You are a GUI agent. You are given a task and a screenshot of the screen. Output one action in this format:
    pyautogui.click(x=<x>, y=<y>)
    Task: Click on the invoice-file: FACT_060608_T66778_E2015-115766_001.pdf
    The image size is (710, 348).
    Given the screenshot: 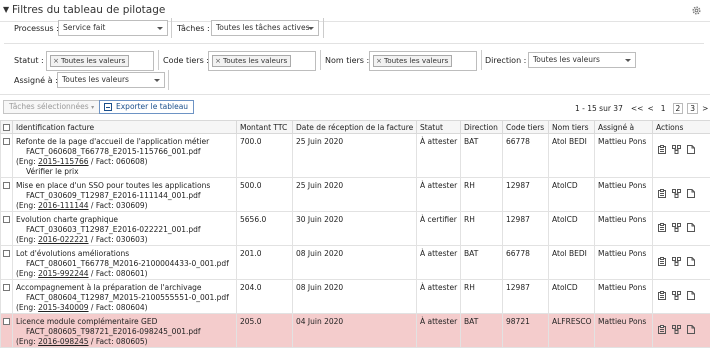 What is the action you would take?
    pyautogui.click(x=126, y=152)
    